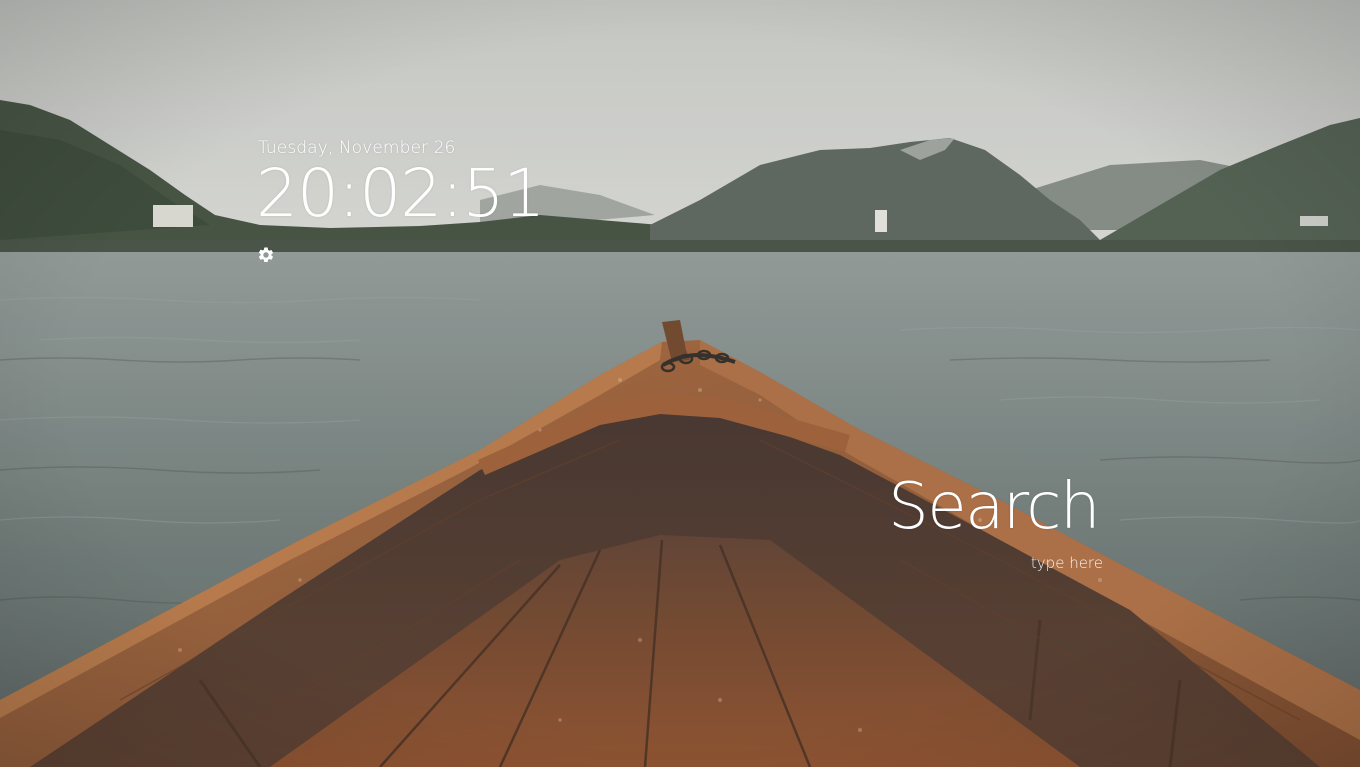  Describe the element at coordinates (994, 507) in the screenshot. I see `search-title: Search` at that location.